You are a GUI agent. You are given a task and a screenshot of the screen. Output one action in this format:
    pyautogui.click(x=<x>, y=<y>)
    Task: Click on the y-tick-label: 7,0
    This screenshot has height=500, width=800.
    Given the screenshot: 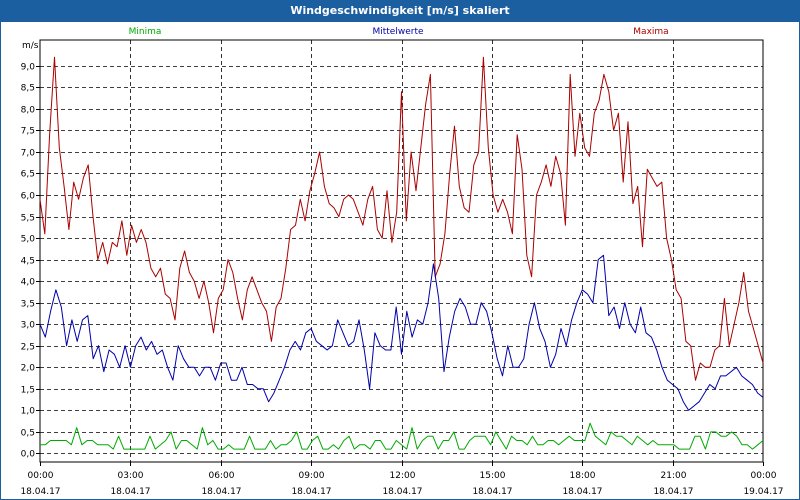 What is the action you would take?
    pyautogui.click(x=28, y=154)
    